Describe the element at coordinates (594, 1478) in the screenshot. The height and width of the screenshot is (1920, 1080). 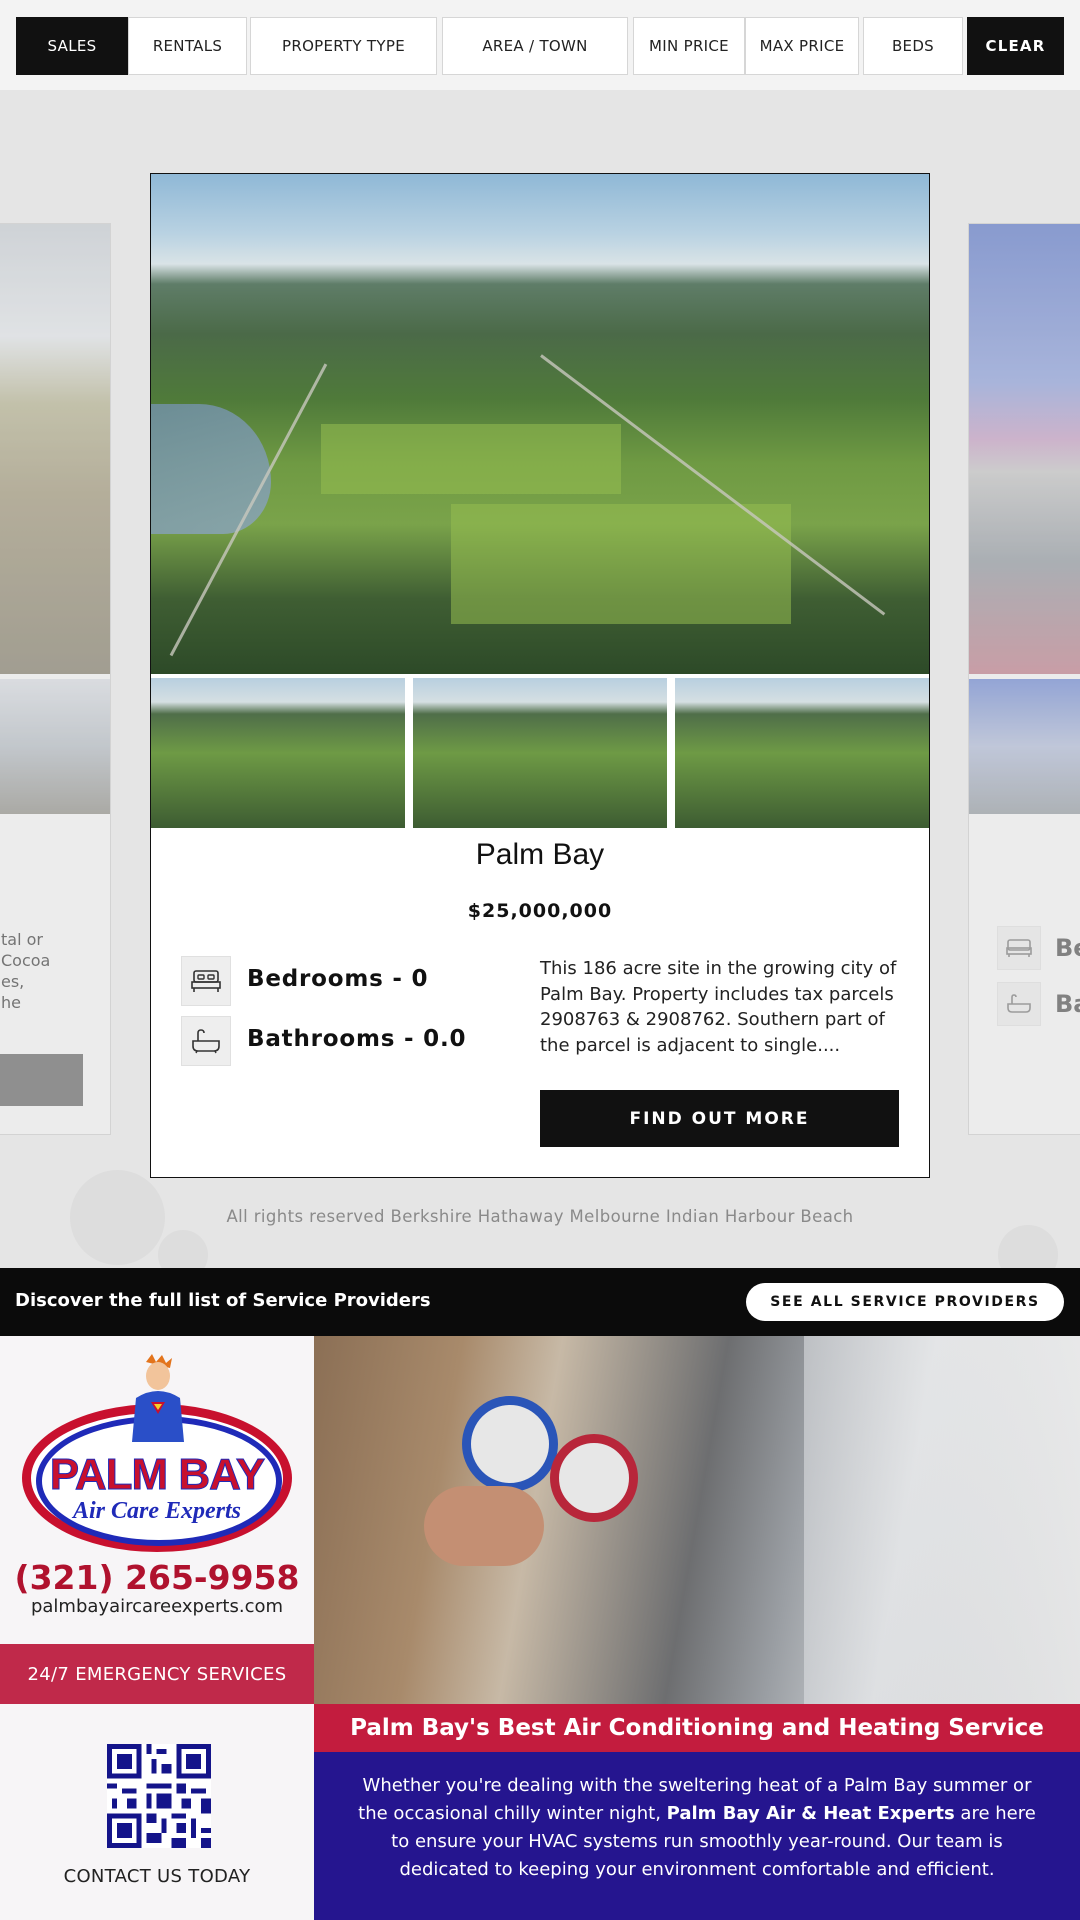
I see `pressure-gauge-red-icon` at that location.